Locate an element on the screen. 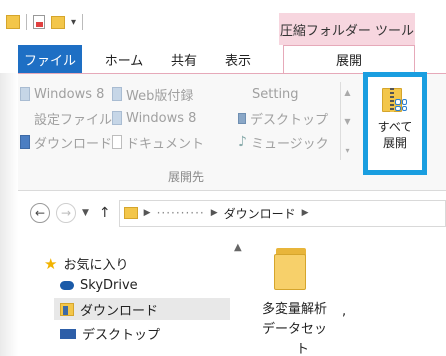 The height and width of the screenshot is (356, 446). extract-all-label-line: 展開 is located at coordinates (394, 143).